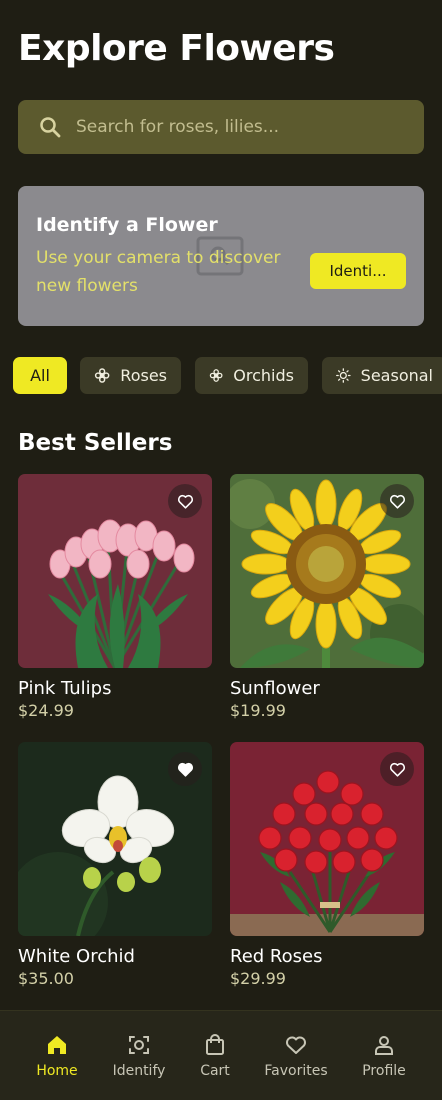 This screenshot has height=1100, width=442. I want to click on nav-label: Identify, so click(139, 1071).